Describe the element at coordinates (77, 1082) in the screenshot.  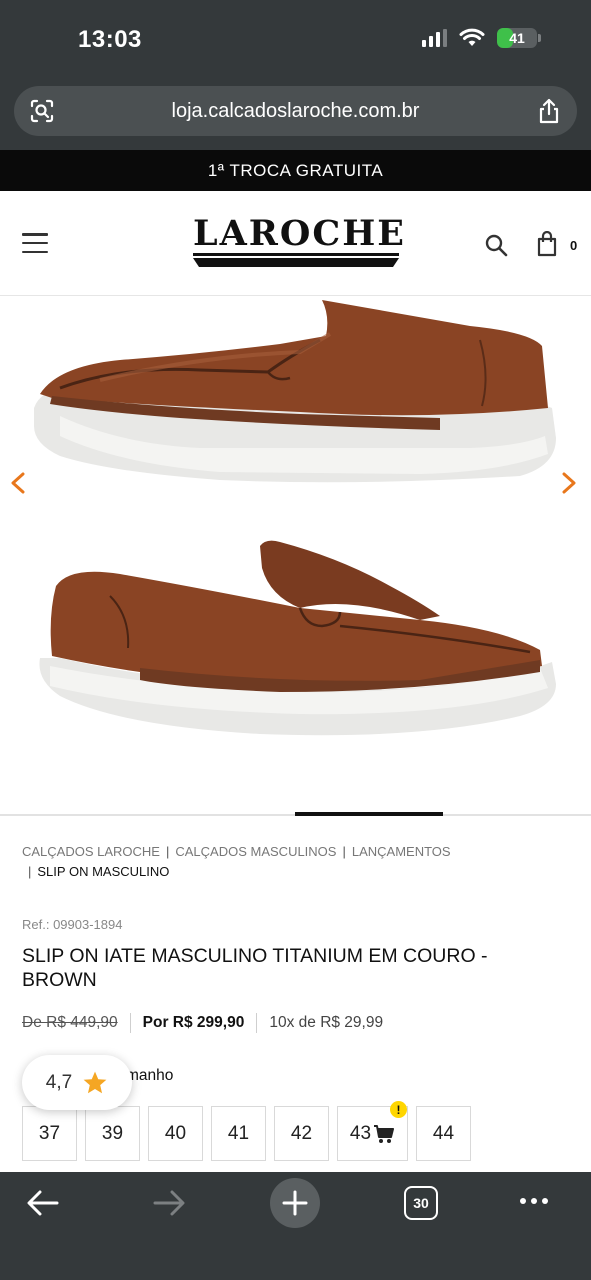
I see `rating-badge: 4,7` at that location.